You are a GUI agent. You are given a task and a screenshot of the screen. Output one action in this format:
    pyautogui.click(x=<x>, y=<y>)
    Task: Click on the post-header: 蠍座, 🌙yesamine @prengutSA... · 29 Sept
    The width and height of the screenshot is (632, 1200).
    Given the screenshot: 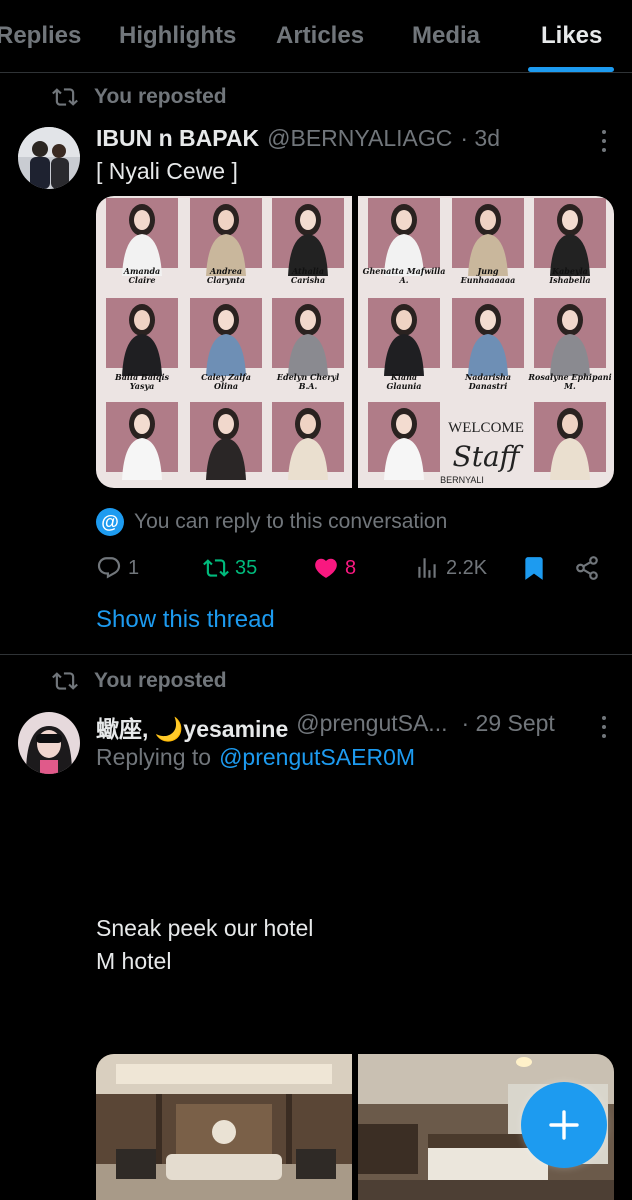 What is the action you would take?
    pyautogui.click(x=325, y=727)
    